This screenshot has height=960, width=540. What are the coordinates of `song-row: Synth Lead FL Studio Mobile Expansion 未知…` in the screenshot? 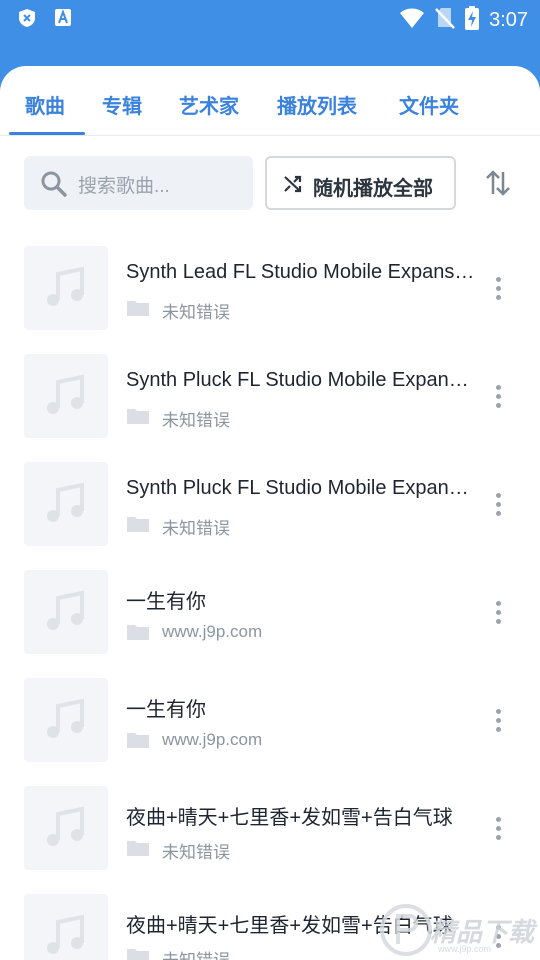 It's located at (270, 289).